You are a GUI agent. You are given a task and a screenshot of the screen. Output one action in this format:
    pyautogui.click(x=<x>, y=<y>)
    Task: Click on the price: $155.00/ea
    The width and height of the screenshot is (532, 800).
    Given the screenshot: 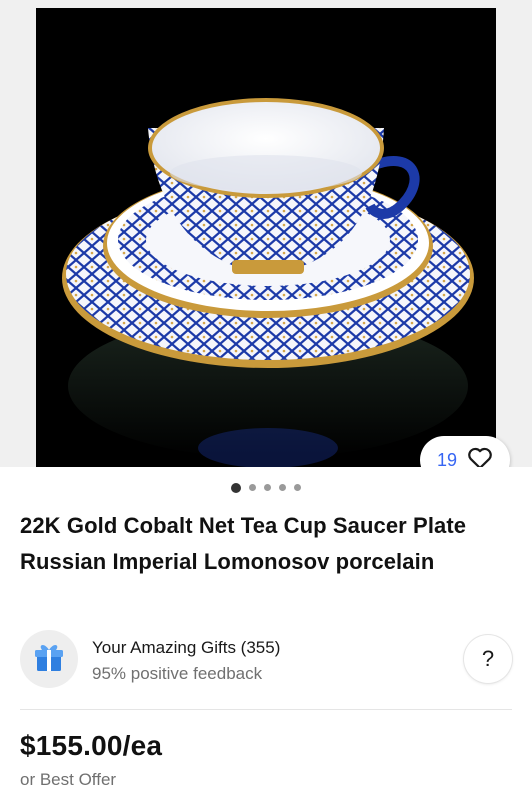 What is the action you would take?
    pyautogui.click(x=91, y=745)
    